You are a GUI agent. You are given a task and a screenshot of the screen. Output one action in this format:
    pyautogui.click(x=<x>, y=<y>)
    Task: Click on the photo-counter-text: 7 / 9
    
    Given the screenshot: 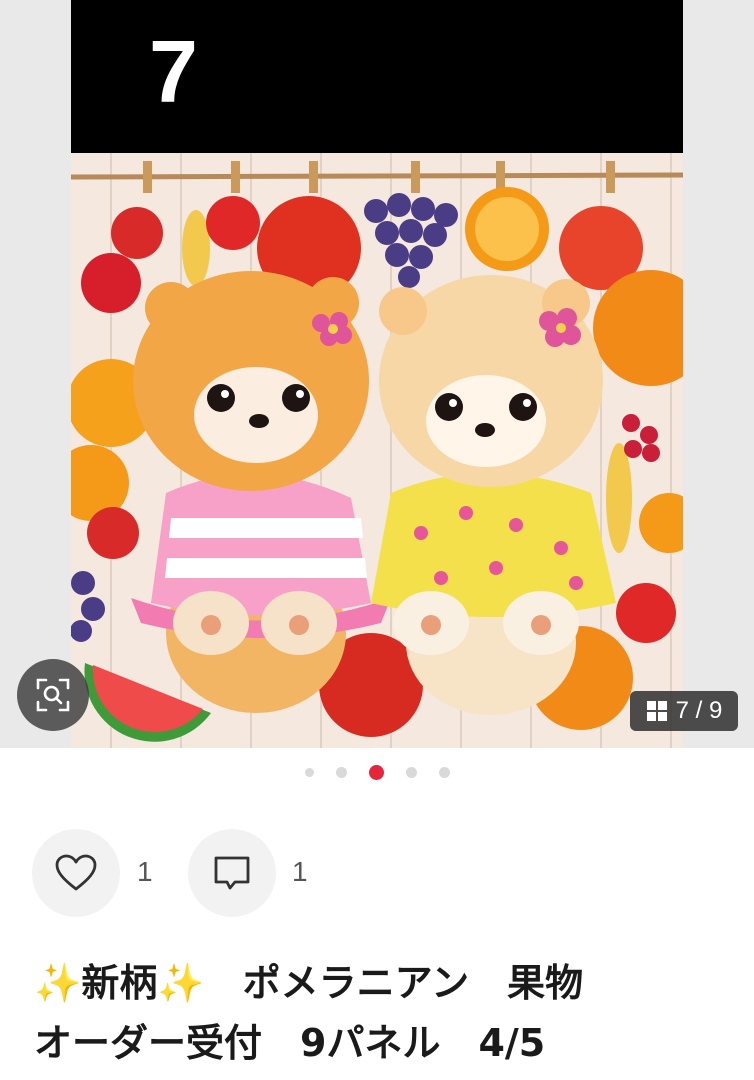 What is the action you would take?
    pyautogui.click(x=699, y=710)
    